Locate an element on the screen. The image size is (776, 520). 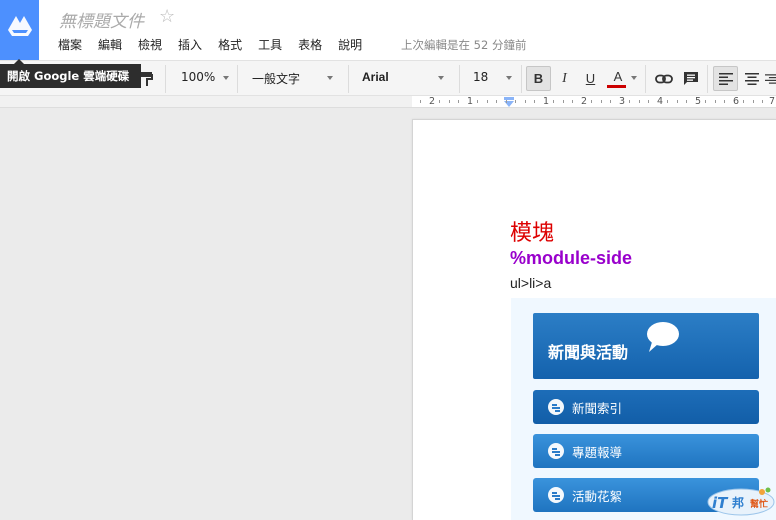
comment-icon is located at coordinates (690, 78).